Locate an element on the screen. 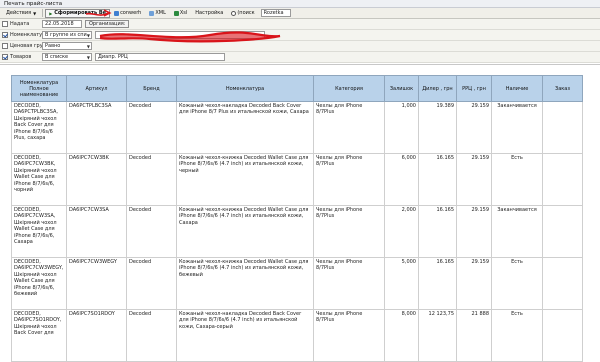 The image size is (600, 362). filter-nomenclature-select: В группе из спи ▼ is located at coordinates (67, 35).